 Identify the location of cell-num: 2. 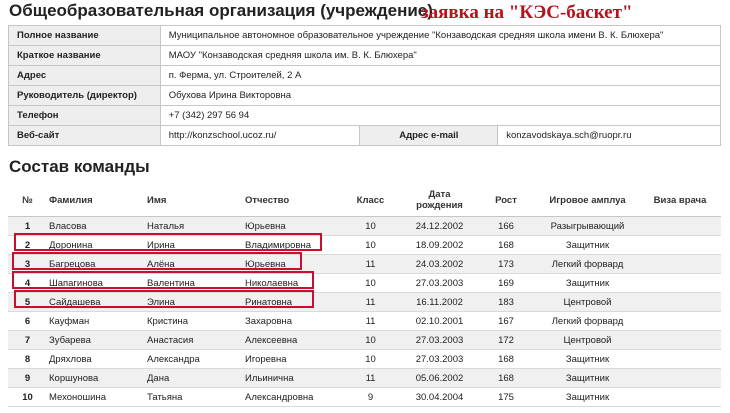
(27, 245).